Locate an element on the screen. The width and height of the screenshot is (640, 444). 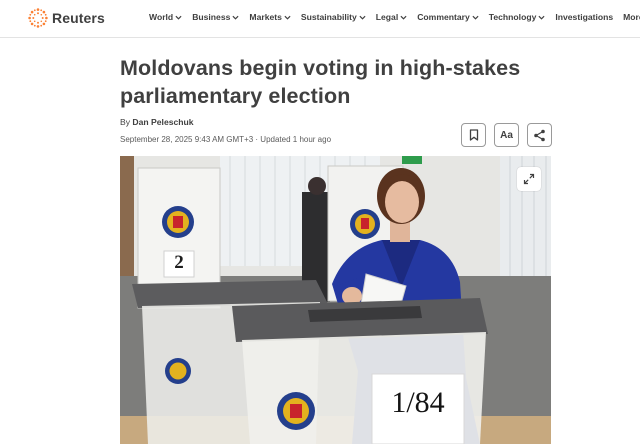
share-button is located at coordinates (539, 135).